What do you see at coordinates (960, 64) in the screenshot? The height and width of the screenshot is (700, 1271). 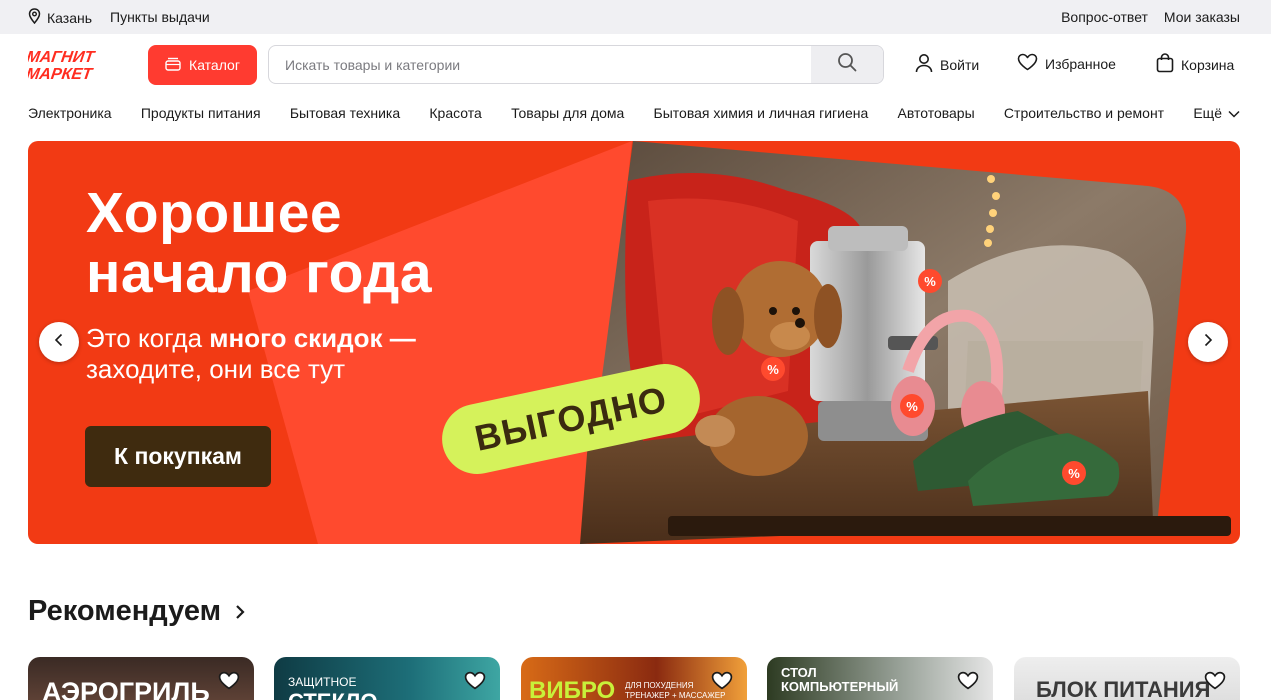 I see `login-label: Войти` at bounding box center [960, 64].